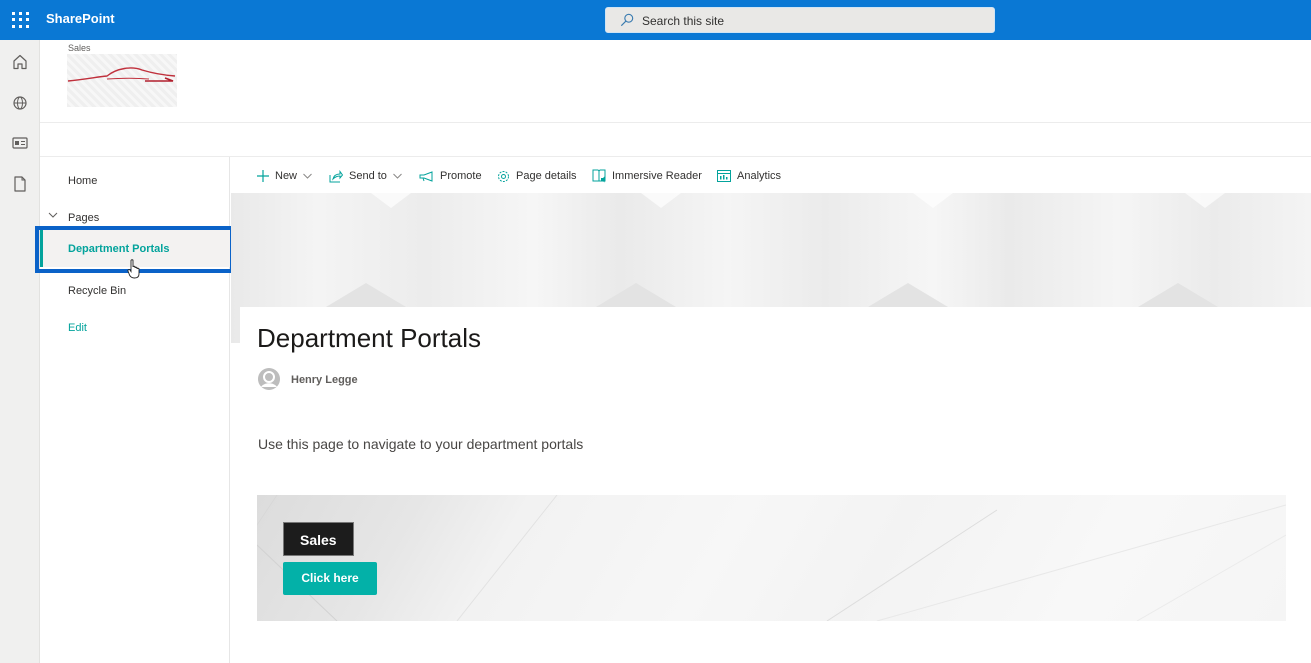 The image size is (1311, 663). I want to click on gear-icon, so click(503, 176).